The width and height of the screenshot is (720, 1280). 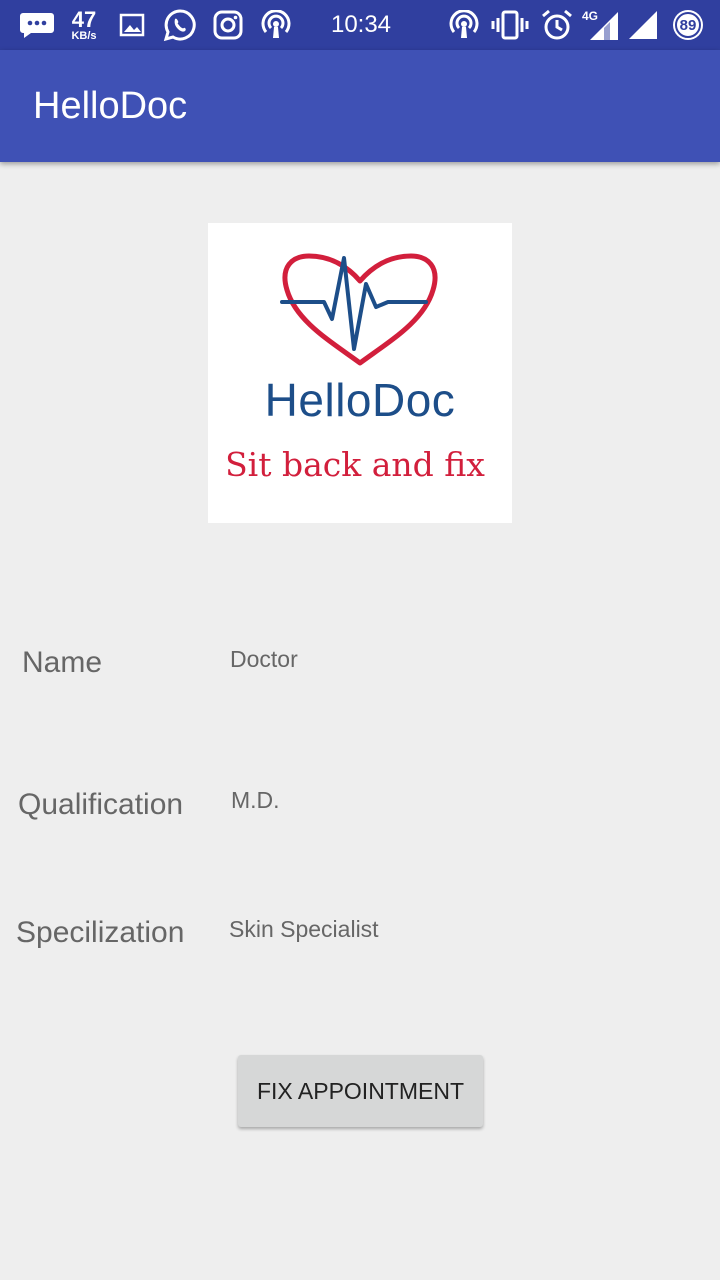 I want to click on speed-value: 47, so click(x=84, y=19).